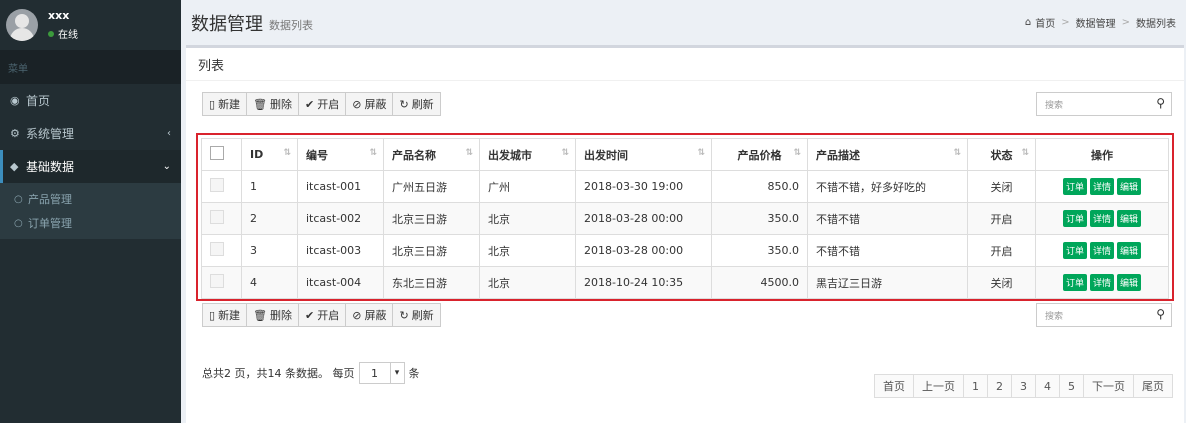 This screenshot has width=1186, height=423. I want to click on page-1: 1, so click(975, 386).